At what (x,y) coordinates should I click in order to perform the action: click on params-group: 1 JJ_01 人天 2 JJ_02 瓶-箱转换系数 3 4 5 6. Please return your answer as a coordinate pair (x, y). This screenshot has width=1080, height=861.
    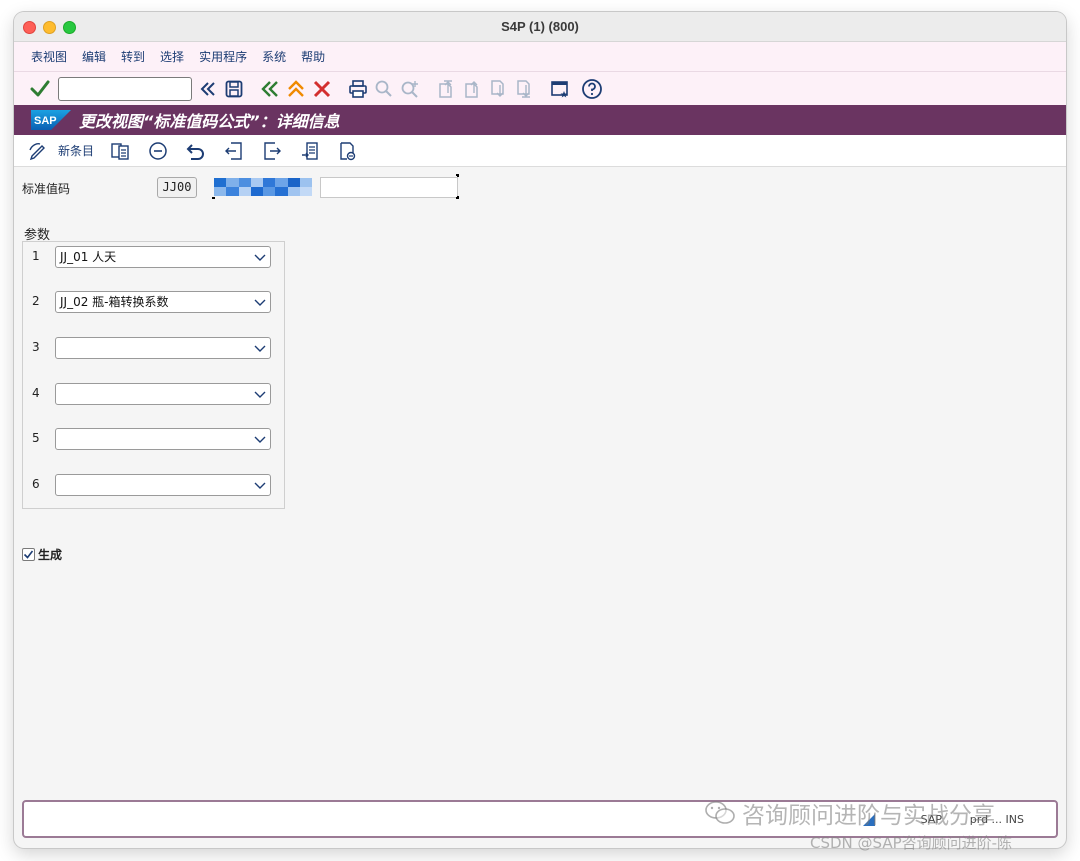
    Looking at the image, I should click on (153, 375).